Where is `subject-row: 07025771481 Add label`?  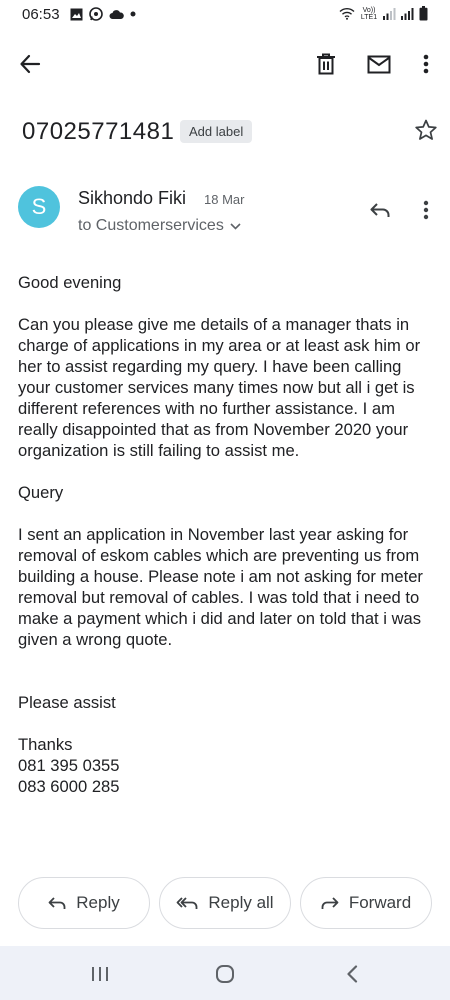
subject-row: 07025771481 Add label is located at coordinates (232, 133).